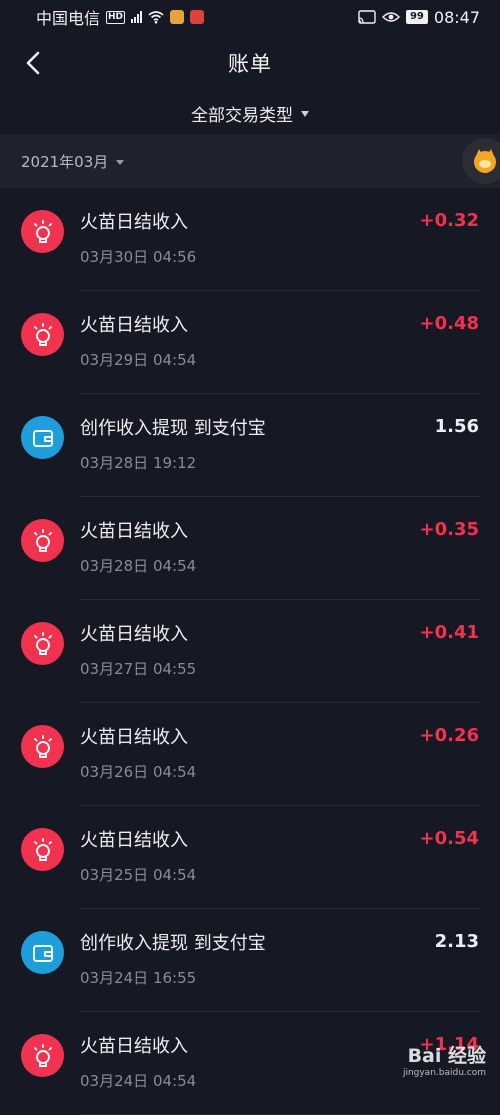 Image resolution: width=500 pixels, height=1115 pixels. I want to click on transaction-time: 03月24日 04:54, so click(138, 1081).